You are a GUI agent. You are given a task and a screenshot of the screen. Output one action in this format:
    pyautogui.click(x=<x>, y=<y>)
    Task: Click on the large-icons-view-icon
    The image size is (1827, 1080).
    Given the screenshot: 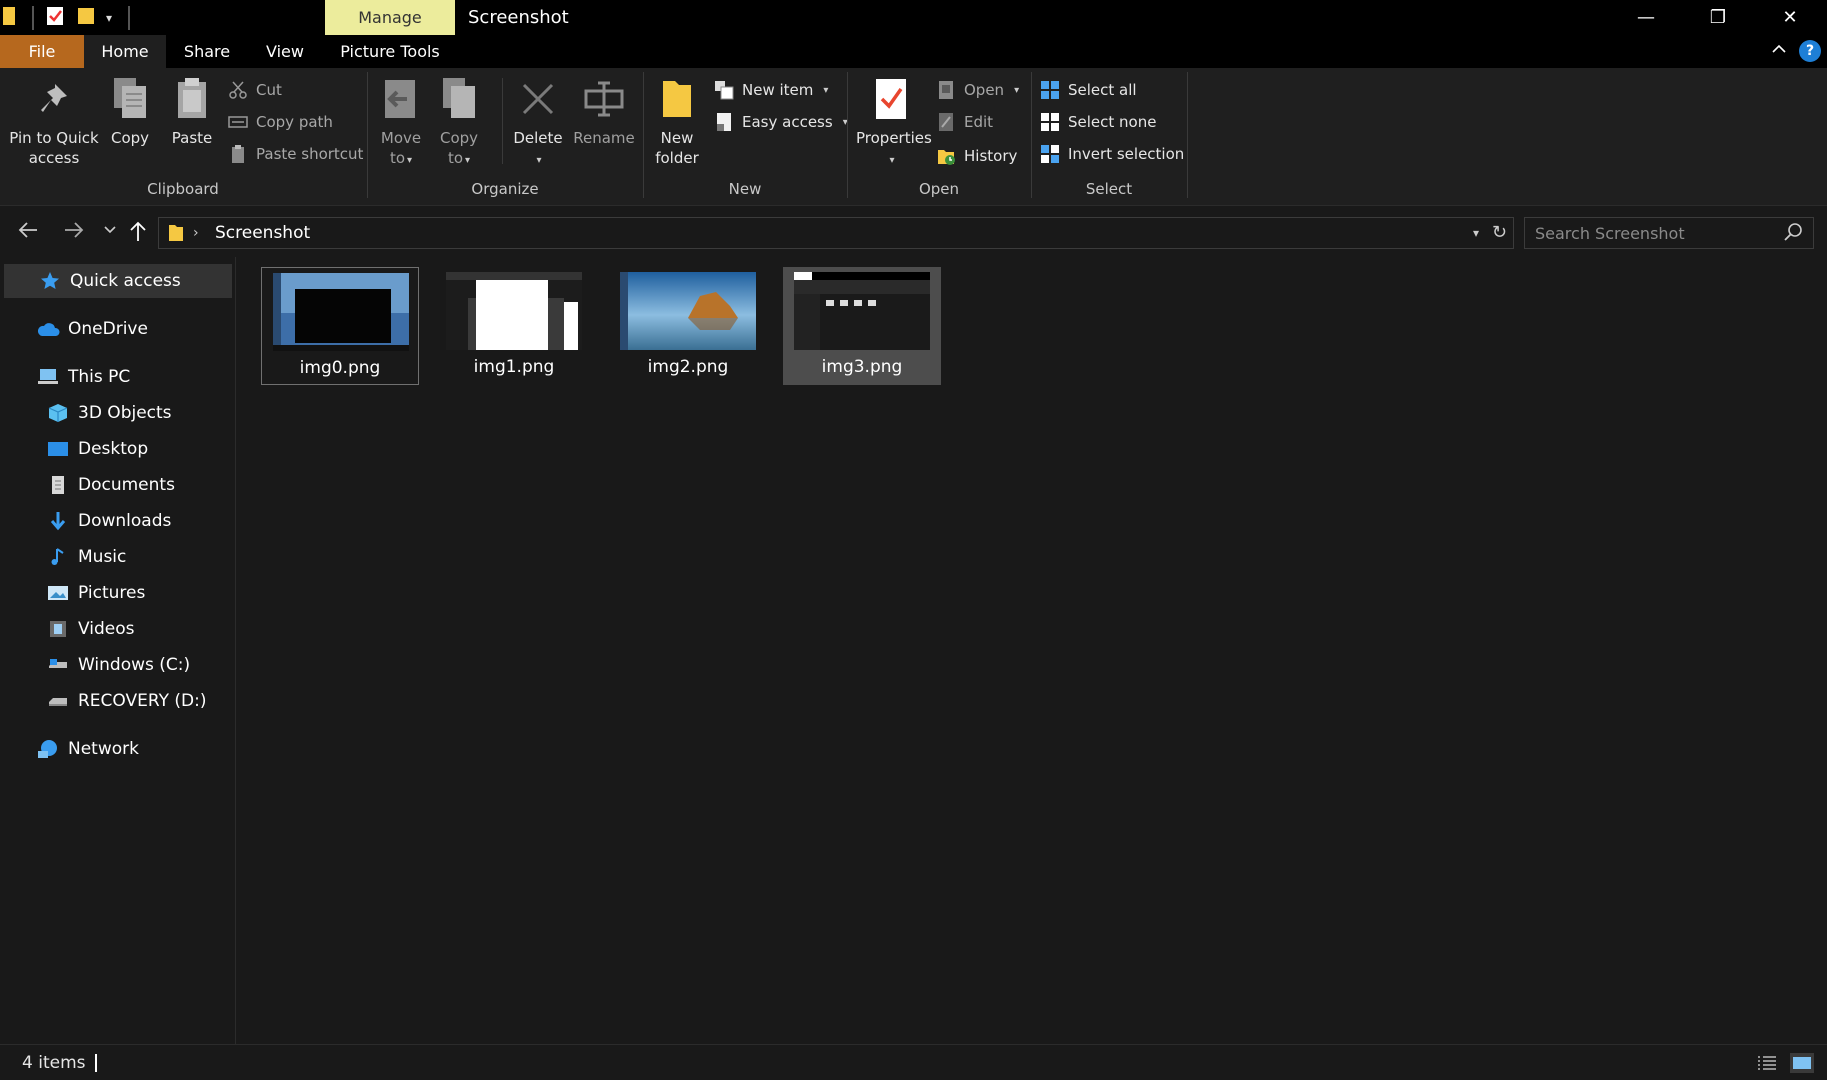 What is the action you would take?
    pyautogui.click(x=1802, y=1064)
    